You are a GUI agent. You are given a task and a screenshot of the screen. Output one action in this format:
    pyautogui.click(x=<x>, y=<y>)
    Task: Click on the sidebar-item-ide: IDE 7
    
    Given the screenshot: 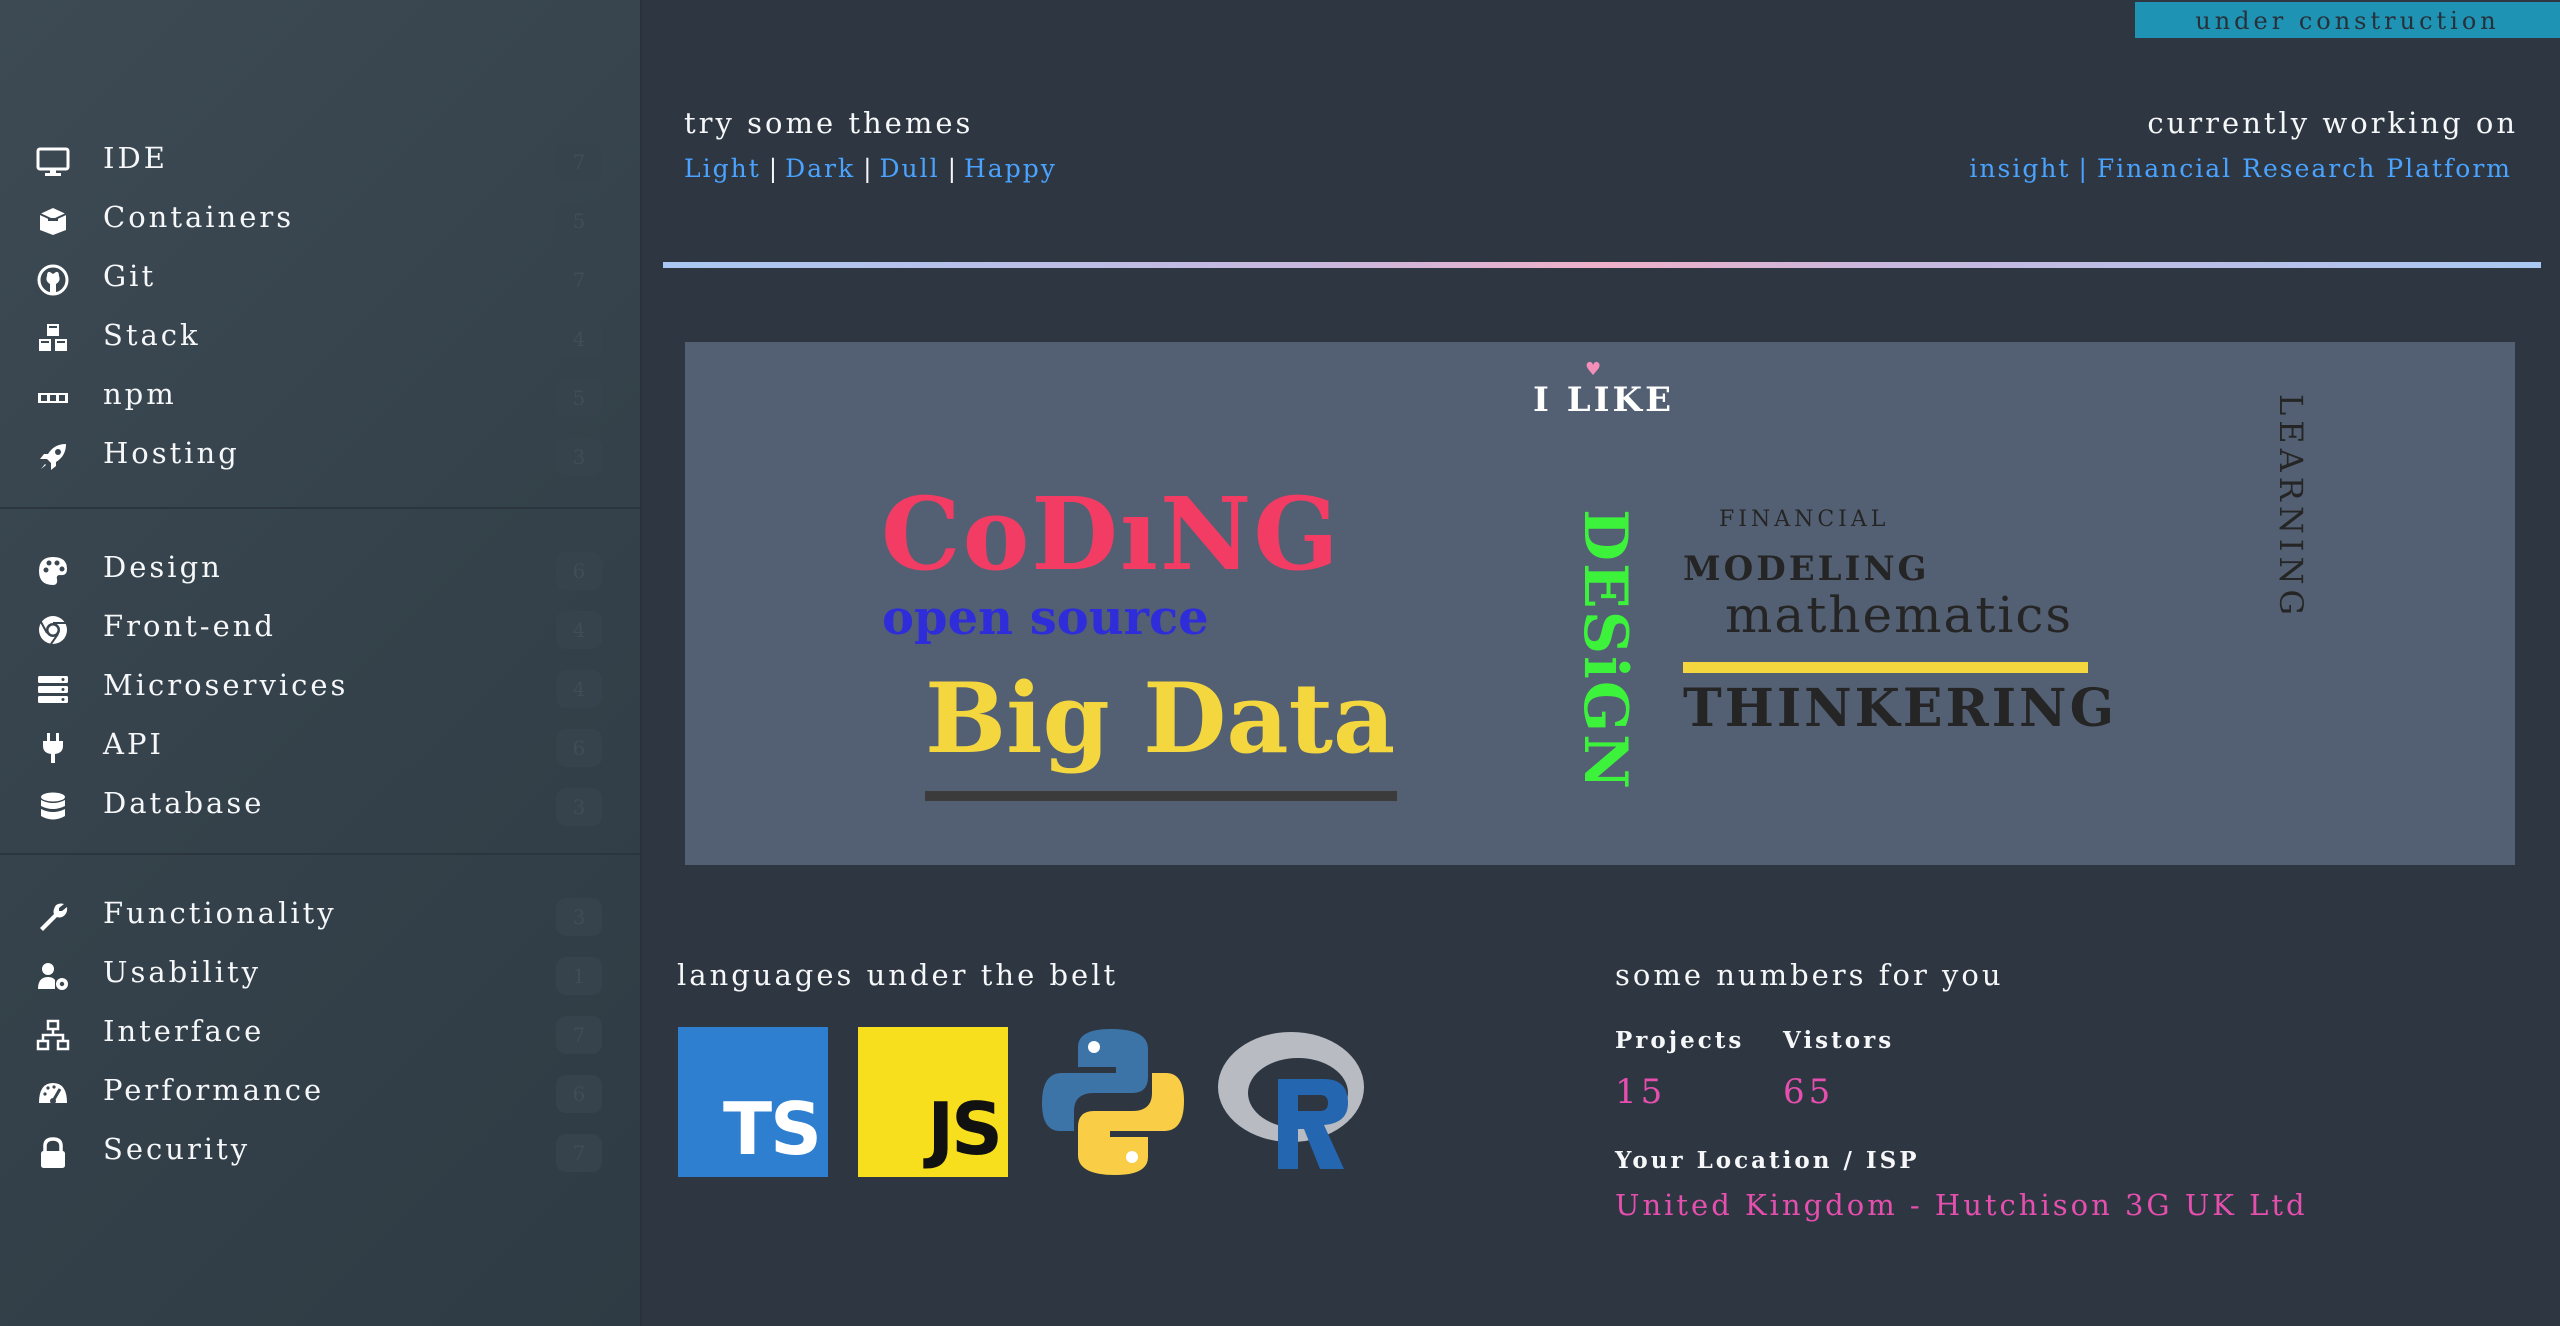 What is the action you would take?
    pyautogui.click(x=320, y=165)
    